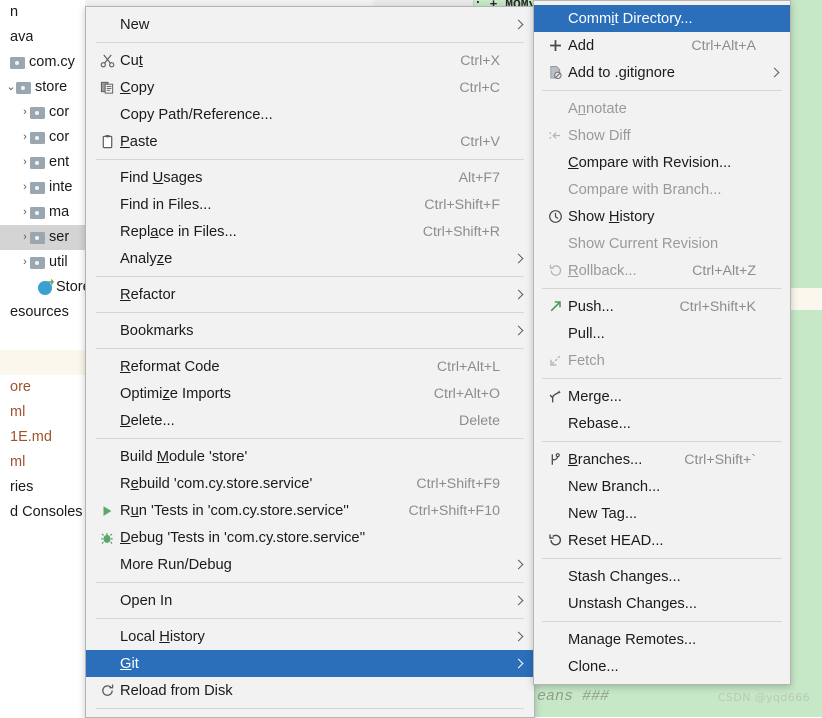 The image size is (822, 718). I want to click on menu-item-rollback: Rollback... Ctrl+Alt+Z, so click(662, 270).